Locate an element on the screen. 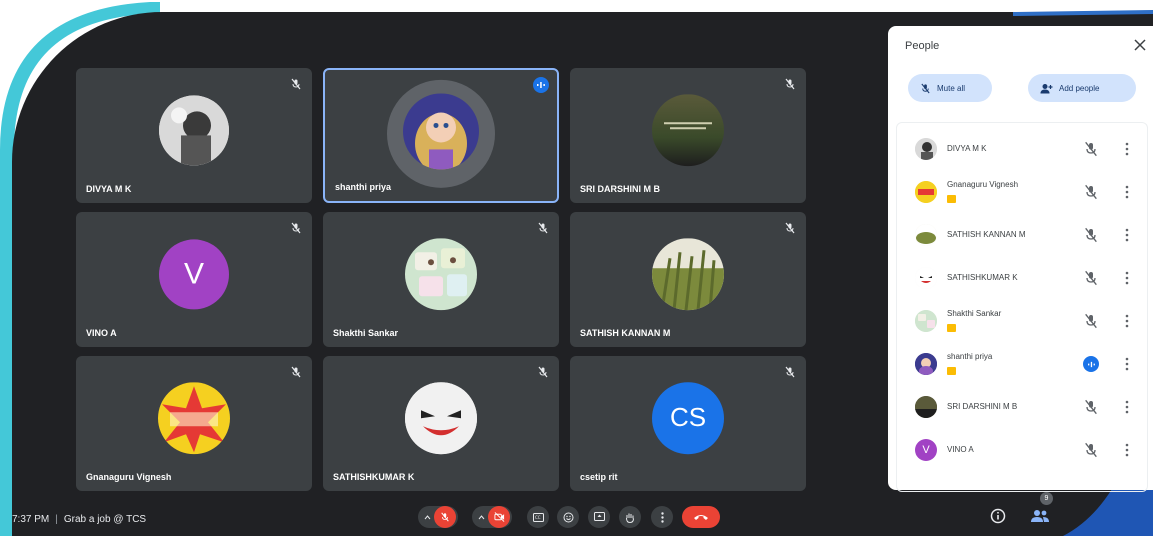 The image size is (1153, 536). participant-tile: SRI DARSHINI M B is located at coordinates (688, 135).